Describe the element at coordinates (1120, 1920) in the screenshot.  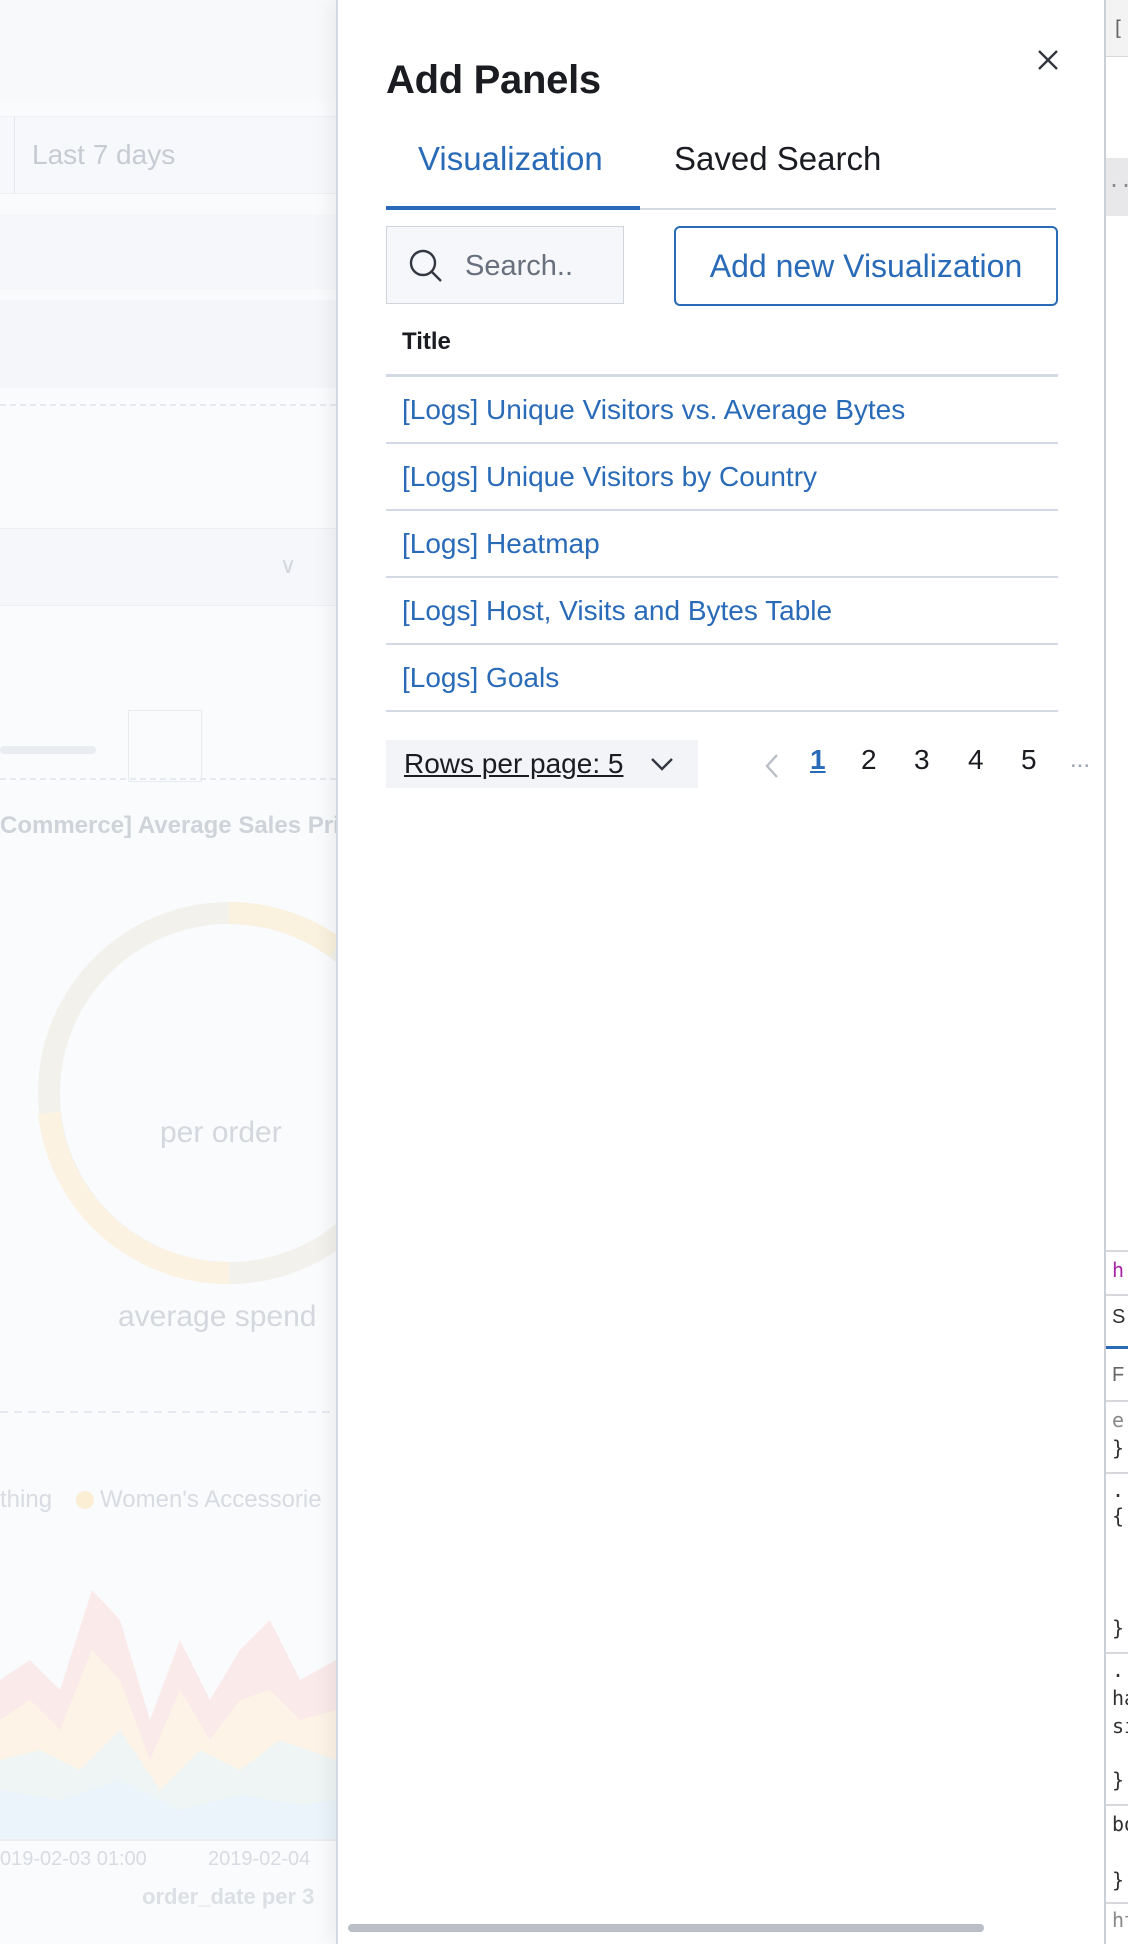
I see `devtools-fragment: ht` at that location.